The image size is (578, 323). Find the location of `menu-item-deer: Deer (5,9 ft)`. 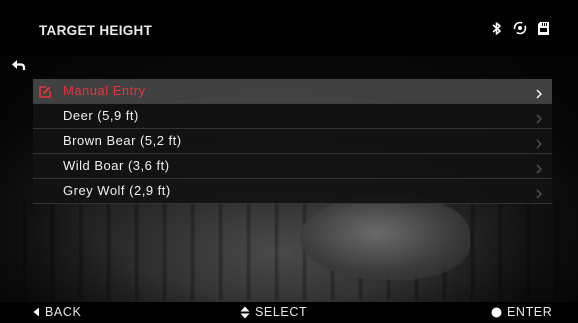

menu-item-deer: Deer (5,9 ft) is located at coordinates (292, 116).